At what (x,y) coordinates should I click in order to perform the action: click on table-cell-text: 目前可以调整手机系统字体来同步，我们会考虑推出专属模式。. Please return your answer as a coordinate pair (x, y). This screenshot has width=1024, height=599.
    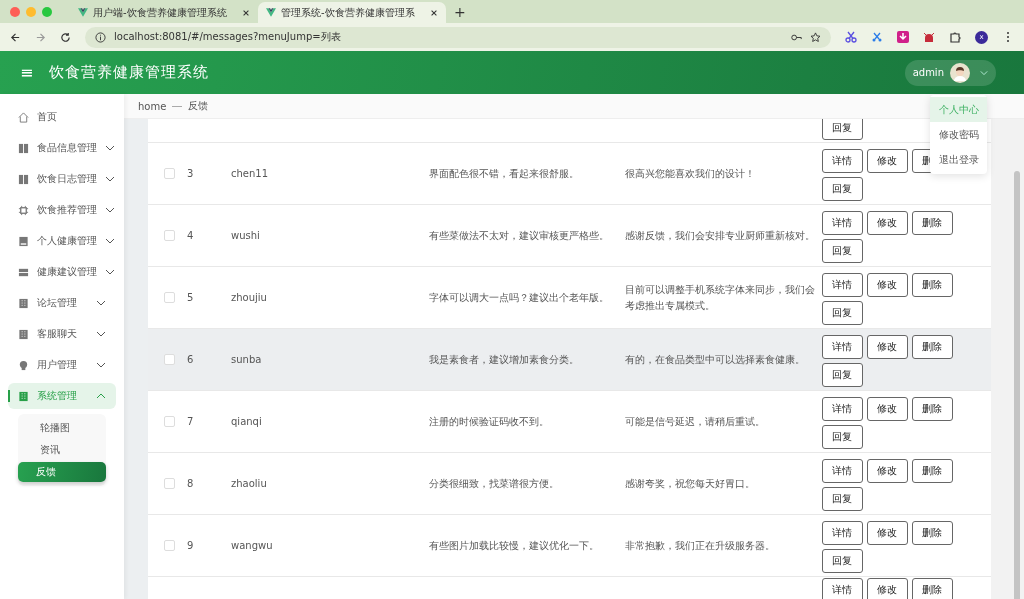
    Looking at the image, I should click on (720, 297).